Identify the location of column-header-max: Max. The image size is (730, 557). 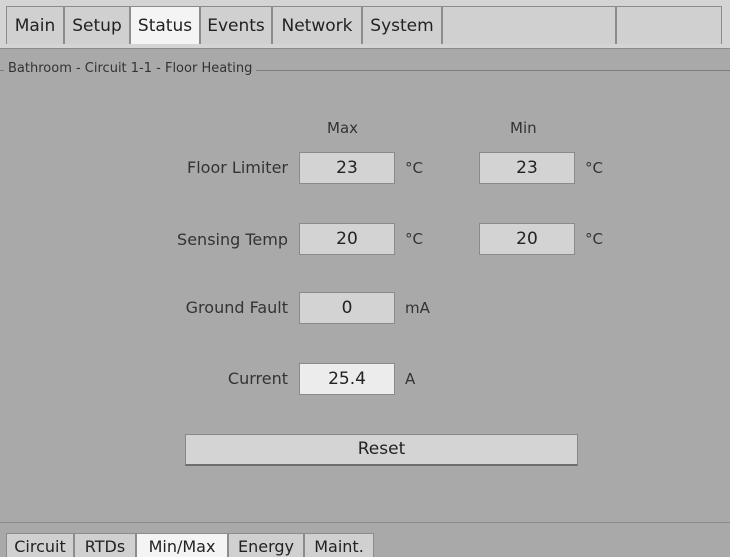
(343, 128).